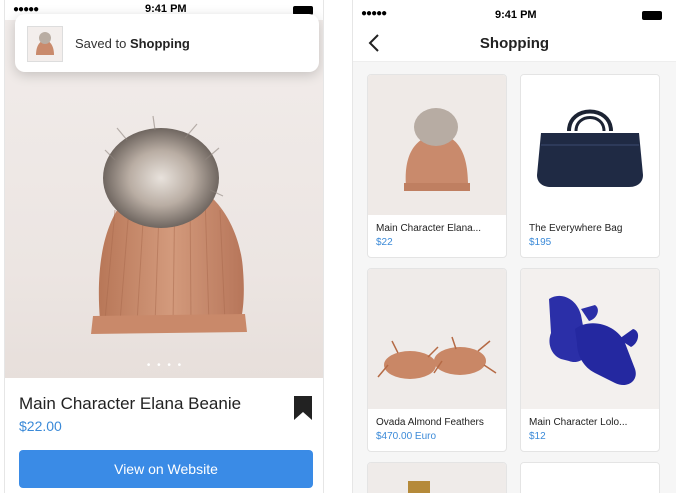 This screenshot has height=493, width=676. I want to click on product-card: Ovada Almond Feathers $470.00 Euro, so click(437, 360).